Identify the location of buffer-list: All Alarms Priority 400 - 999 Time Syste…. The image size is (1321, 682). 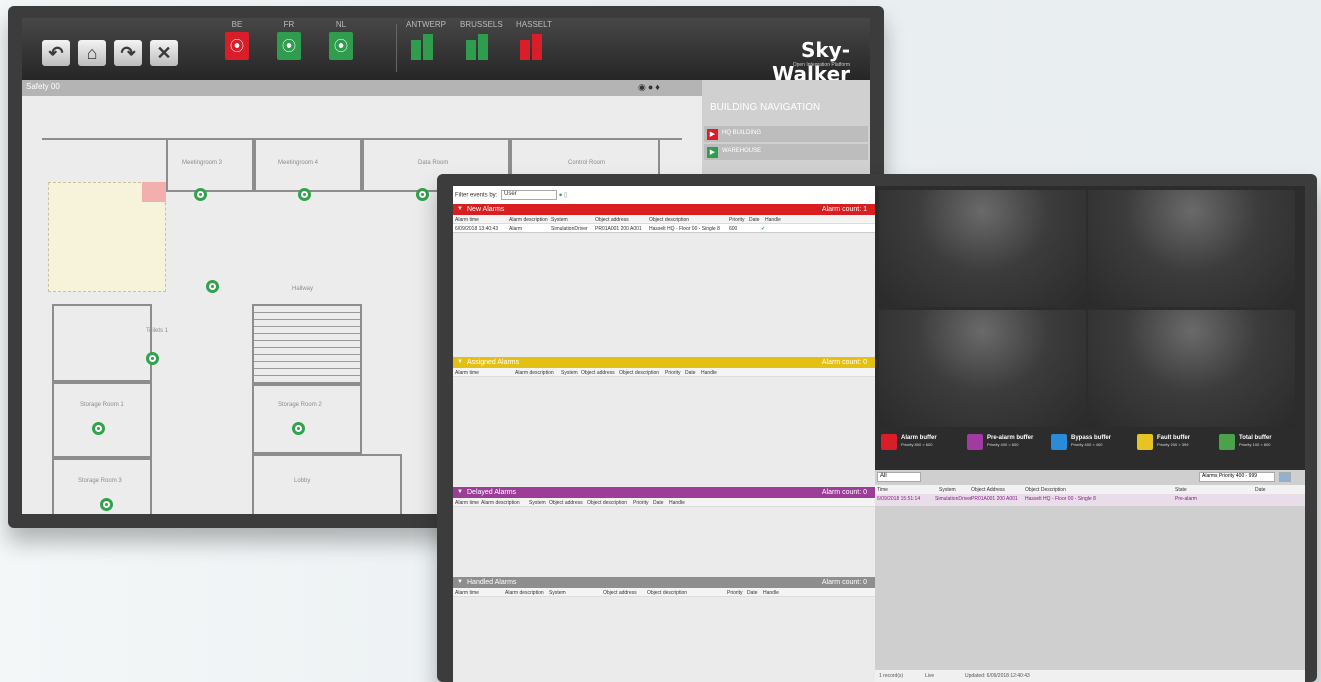
(1090, 576).